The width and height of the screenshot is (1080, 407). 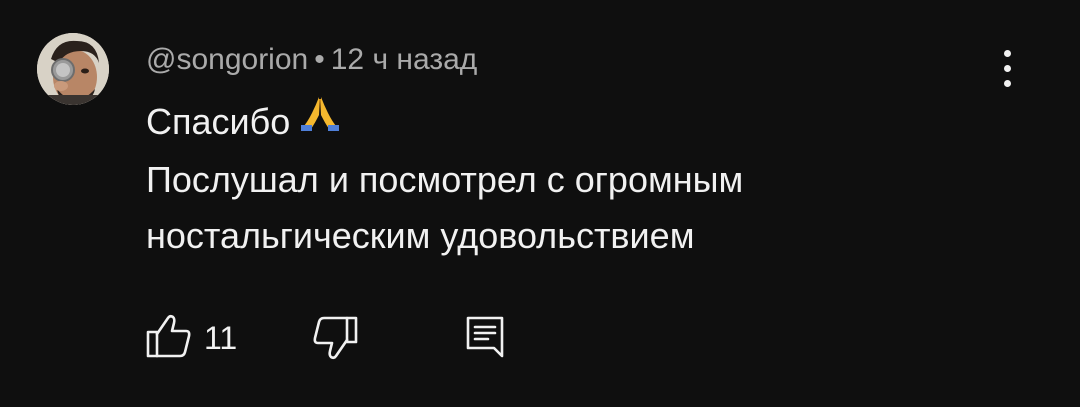 What do you see at coordinates (420, 236) in the screenshot?
I see `comment-line-3: ностальгическим удовольствием` at bounding box center [420, 236].